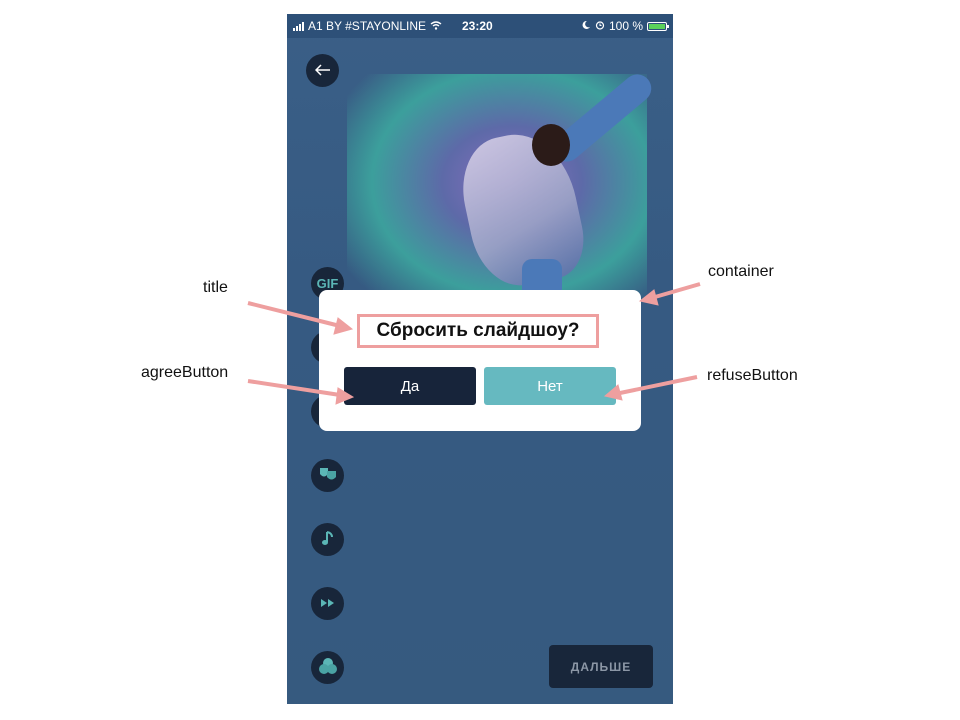 The width and height of the screenshot is (960, 720). I want to click on annotation-arrows, so click(474, 343).